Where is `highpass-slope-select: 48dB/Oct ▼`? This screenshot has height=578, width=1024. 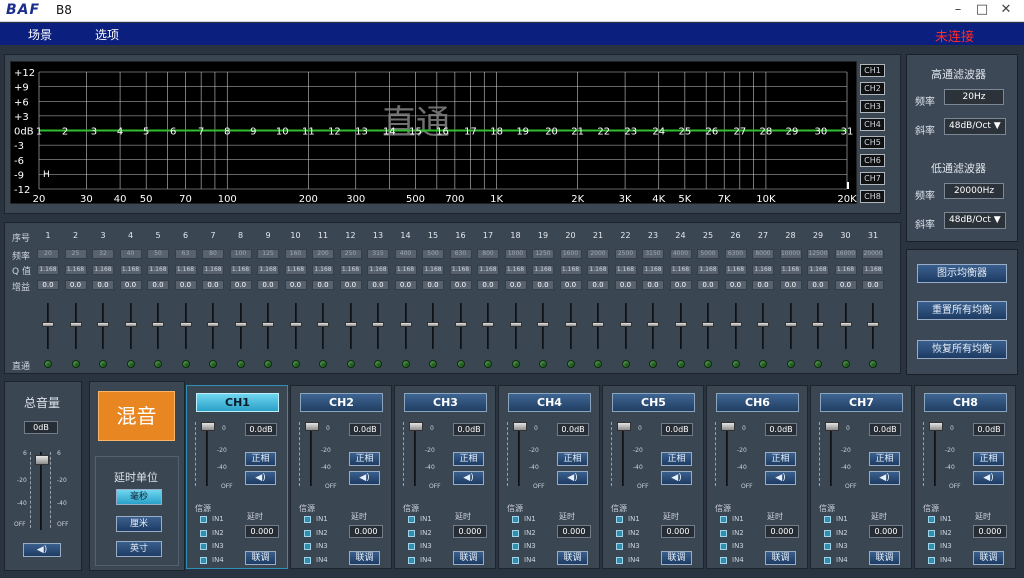 highpass-slope-select: 48dB/Oct ▼ is located at coordinates (975, 126).